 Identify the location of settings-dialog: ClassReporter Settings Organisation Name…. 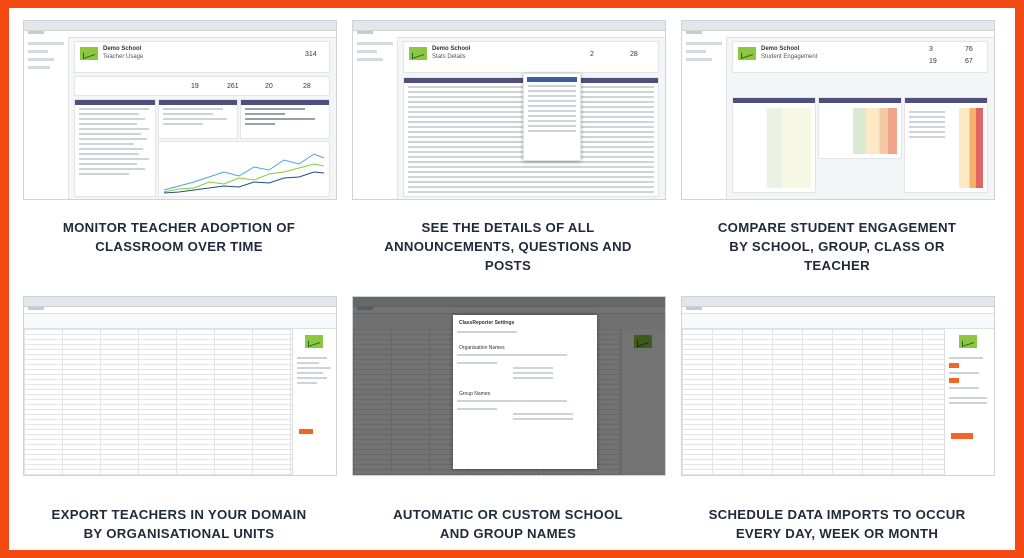
(525, 392).